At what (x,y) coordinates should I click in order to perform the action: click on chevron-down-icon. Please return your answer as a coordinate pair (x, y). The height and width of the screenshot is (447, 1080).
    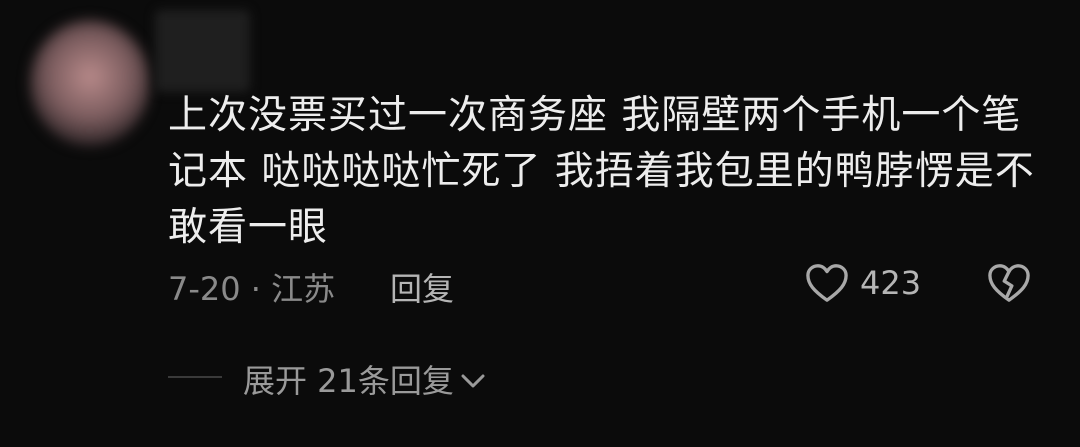
    Looking at the image, I should click on (473, 381).